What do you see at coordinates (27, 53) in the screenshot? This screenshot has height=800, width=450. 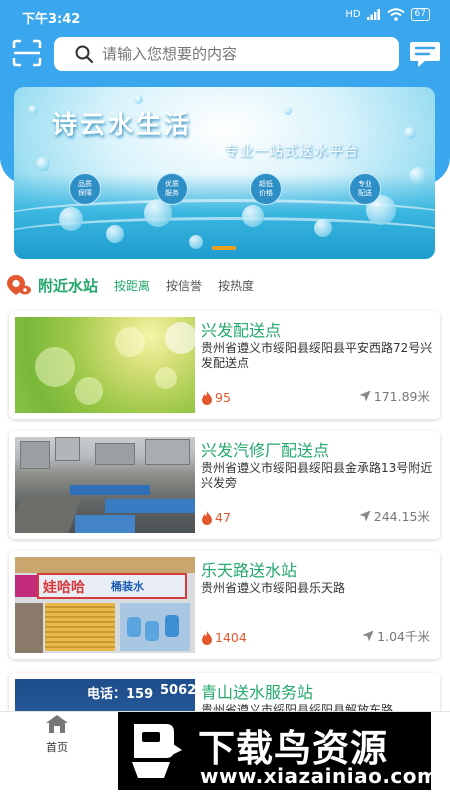 I see `scan-icon` at bounding box center [27, 53].